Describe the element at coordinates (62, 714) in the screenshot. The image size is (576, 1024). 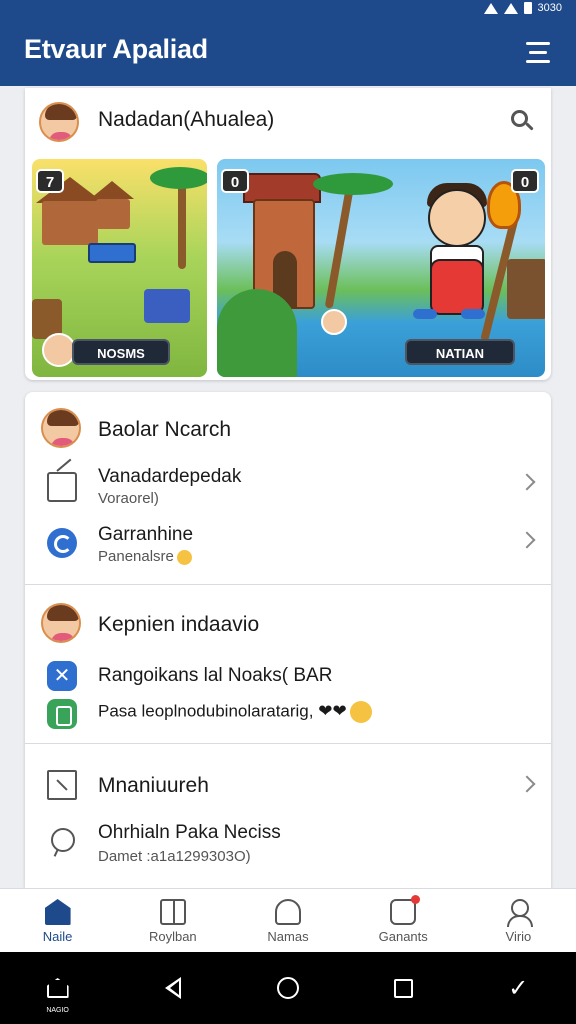
I see `clipboard-icon` at that location.